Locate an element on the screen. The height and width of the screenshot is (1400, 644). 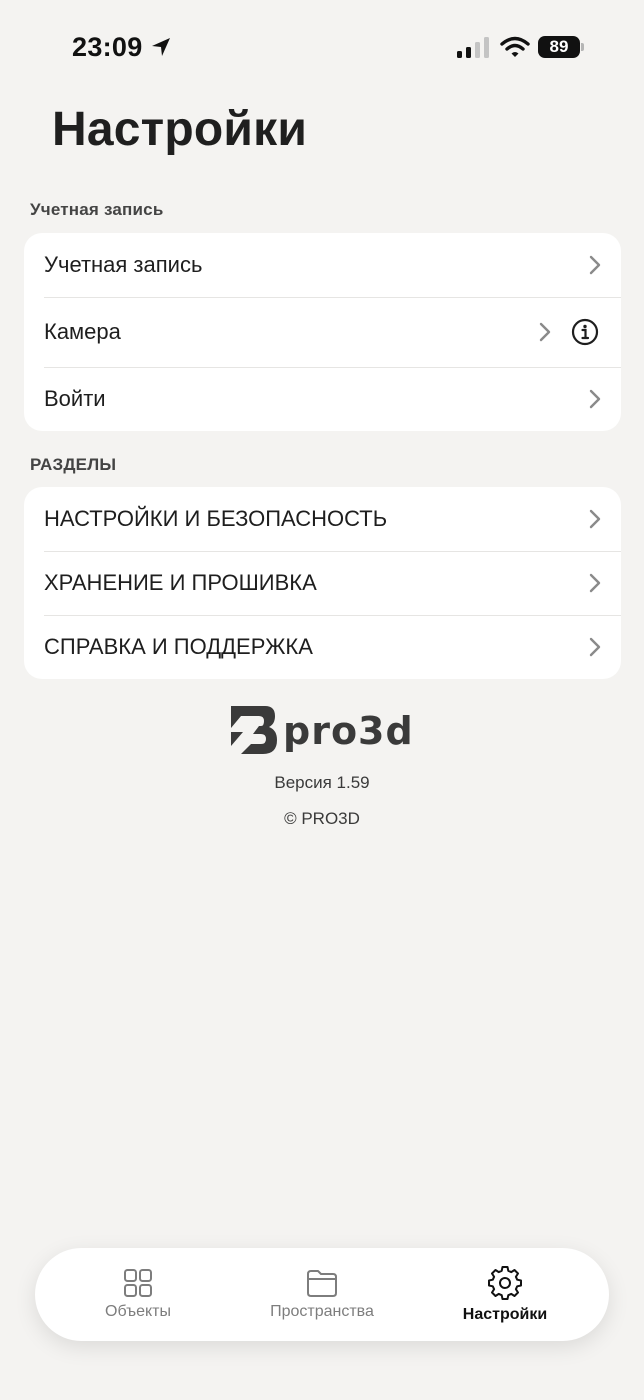
login-row-label: Войти is located at coordinates (75, 398).